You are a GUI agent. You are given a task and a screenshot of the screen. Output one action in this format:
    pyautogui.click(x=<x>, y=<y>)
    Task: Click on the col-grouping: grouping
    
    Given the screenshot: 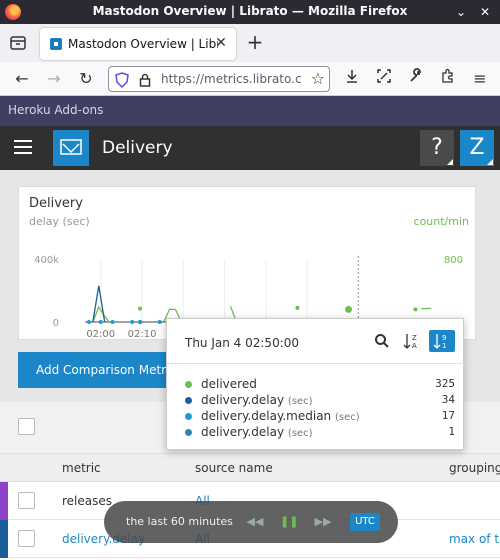 What is the action you would take?
    pyautogui.click(x=474, y=468)
    